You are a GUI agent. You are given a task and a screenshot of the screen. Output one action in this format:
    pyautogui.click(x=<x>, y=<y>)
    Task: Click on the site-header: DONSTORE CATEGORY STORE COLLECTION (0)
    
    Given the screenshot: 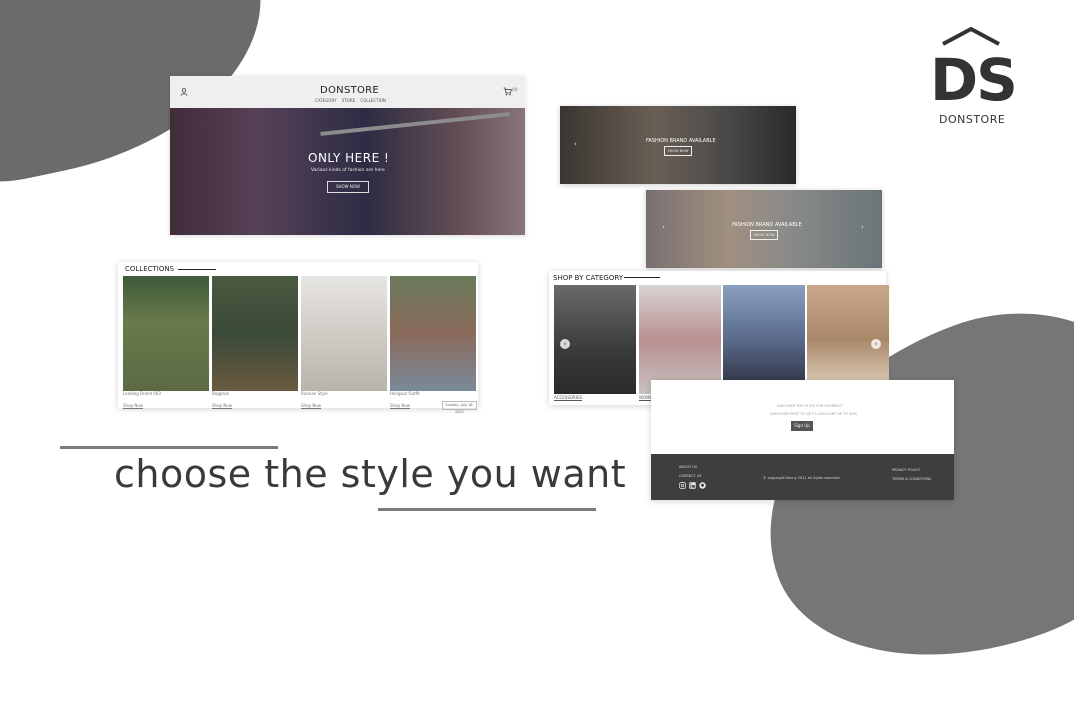 What is the action you would take?
    pyautogui.click(x=347, y=92)
    